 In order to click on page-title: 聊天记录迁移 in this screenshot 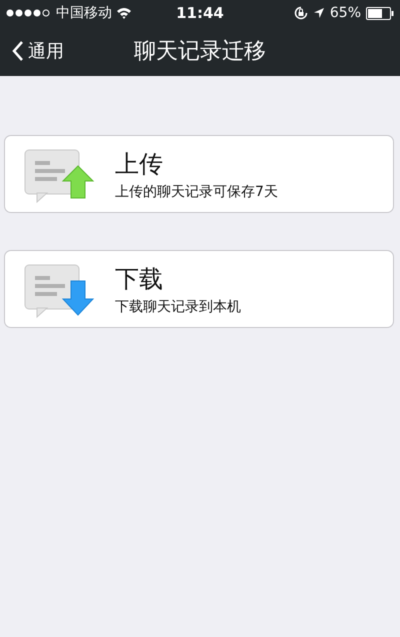, I will do `click(200, 51)`.